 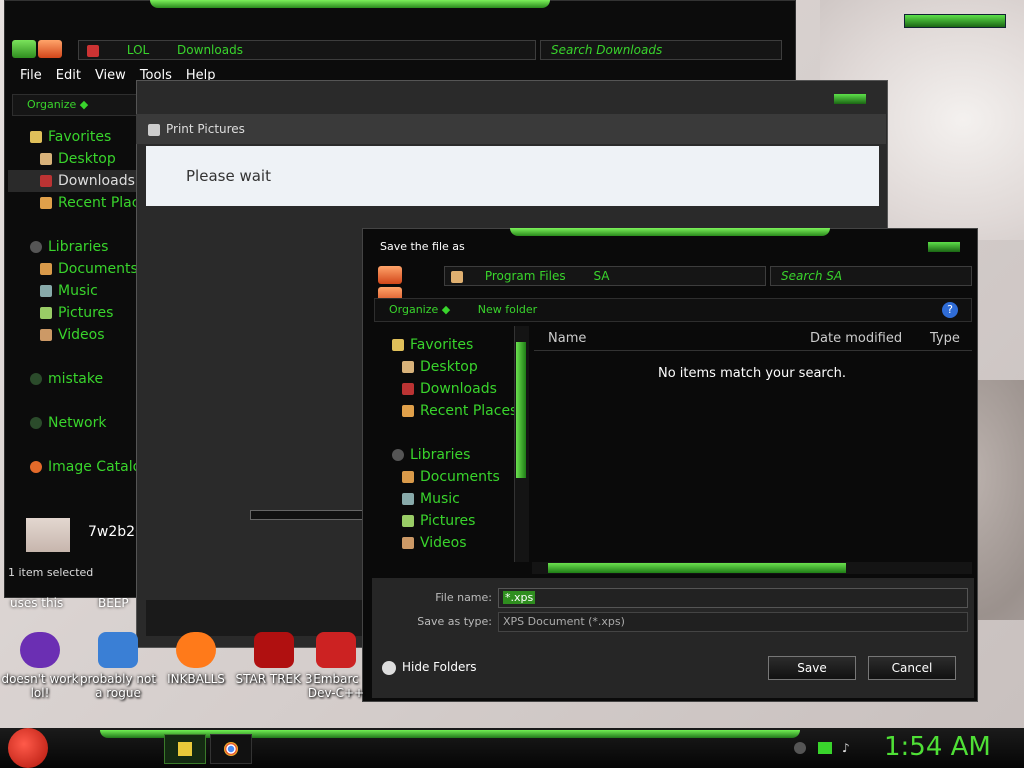 What do you see at coordinates (463, 597) in the screenshot?
I see `file-name-label: File name:` at bounding box center [463, 597].